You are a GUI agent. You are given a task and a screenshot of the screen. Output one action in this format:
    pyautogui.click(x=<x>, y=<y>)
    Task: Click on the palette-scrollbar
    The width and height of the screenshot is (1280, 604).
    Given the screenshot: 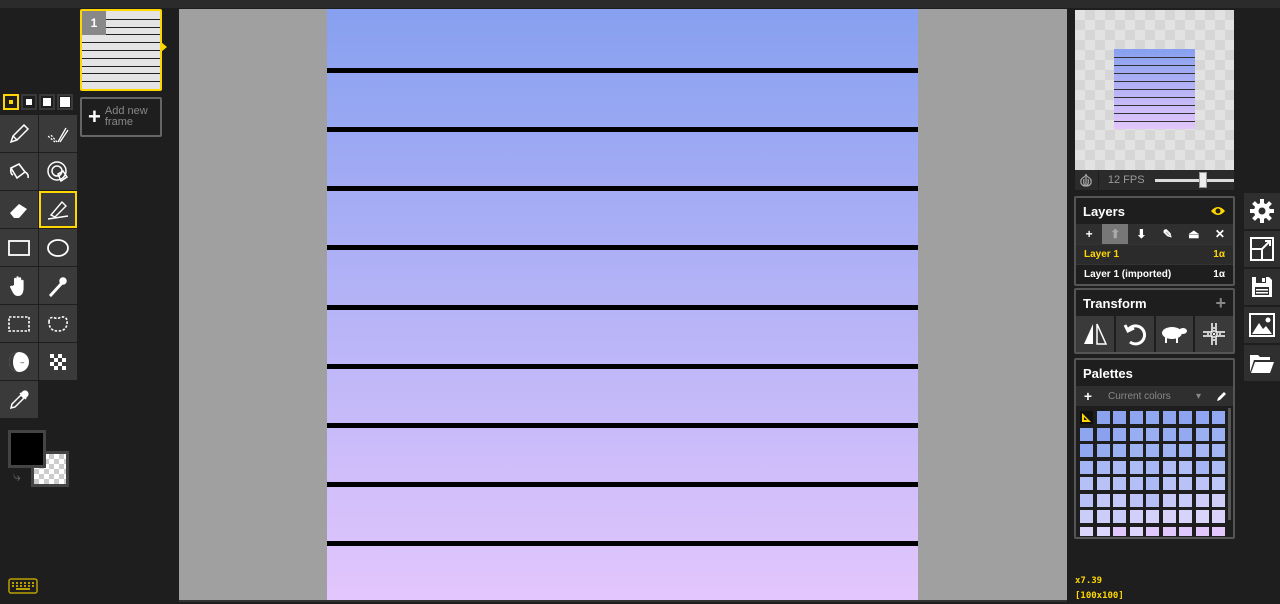 What is the action you would take?
    pyautogui.click(x=1229, y=464)
    